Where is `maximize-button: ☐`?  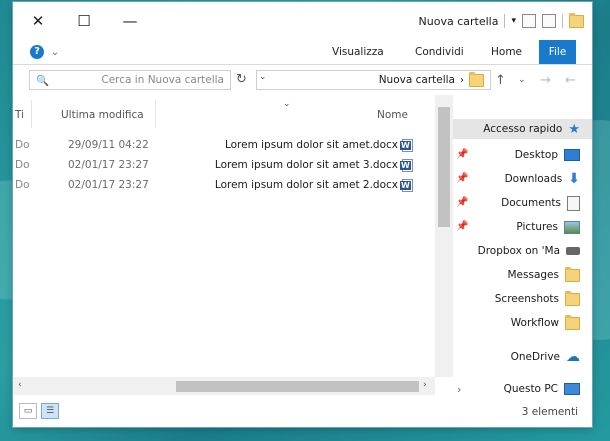
maximize-button: ☐ is located at coordinates (84, 21).